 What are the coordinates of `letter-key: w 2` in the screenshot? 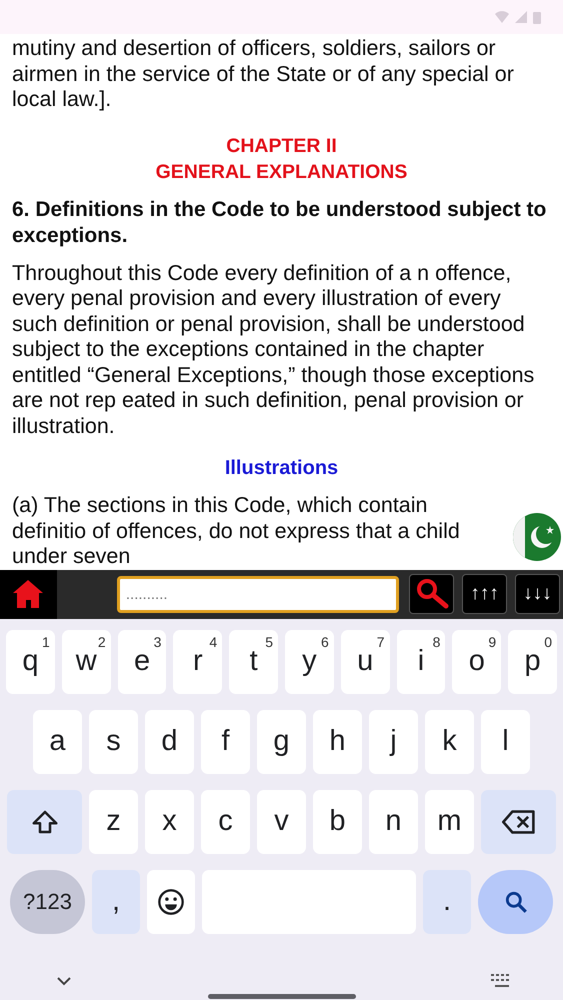 It's located at (86, 662).